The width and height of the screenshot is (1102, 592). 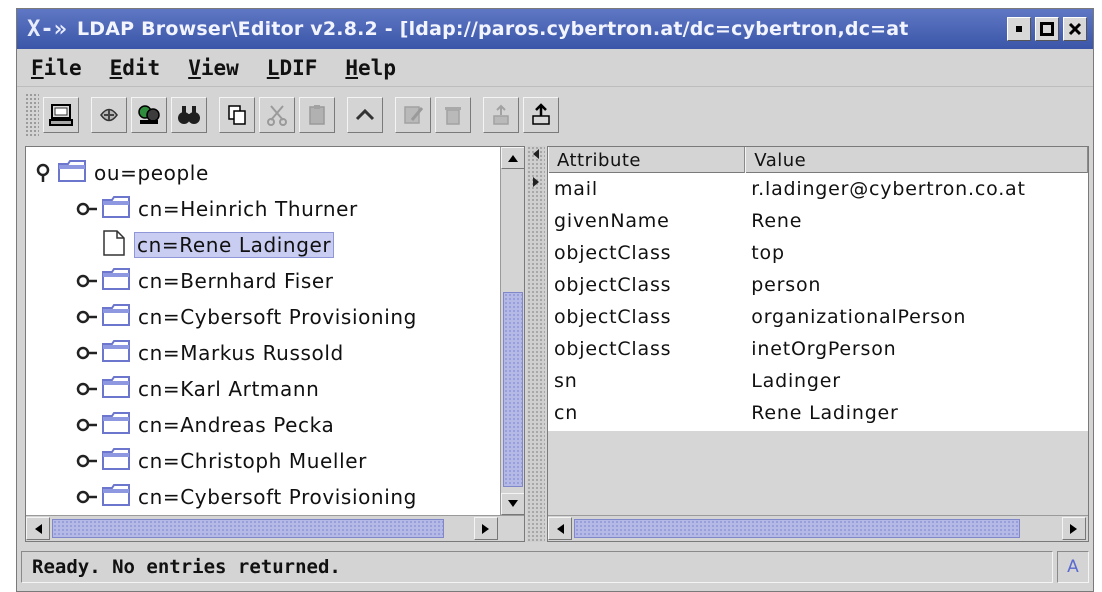 What do you see at coordinates (43, 173) in the screenshot?
I see `expanded-handle-icon` at bounding box center [43, 173].